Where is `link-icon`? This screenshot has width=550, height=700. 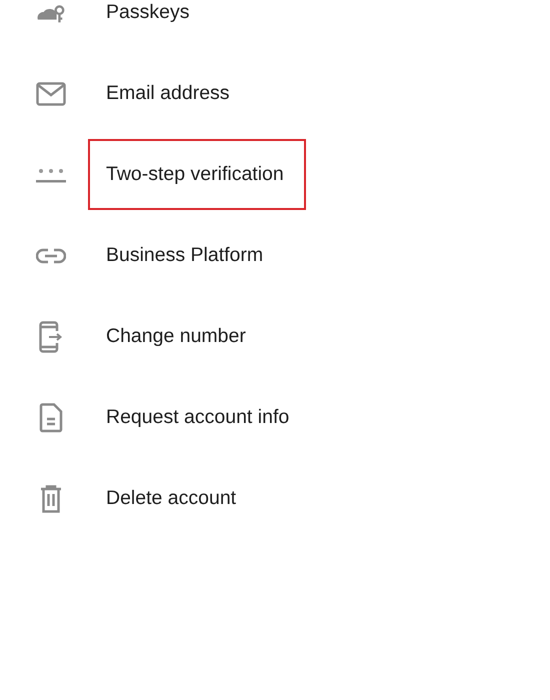
link-icon is located at coordinates (51, 256).